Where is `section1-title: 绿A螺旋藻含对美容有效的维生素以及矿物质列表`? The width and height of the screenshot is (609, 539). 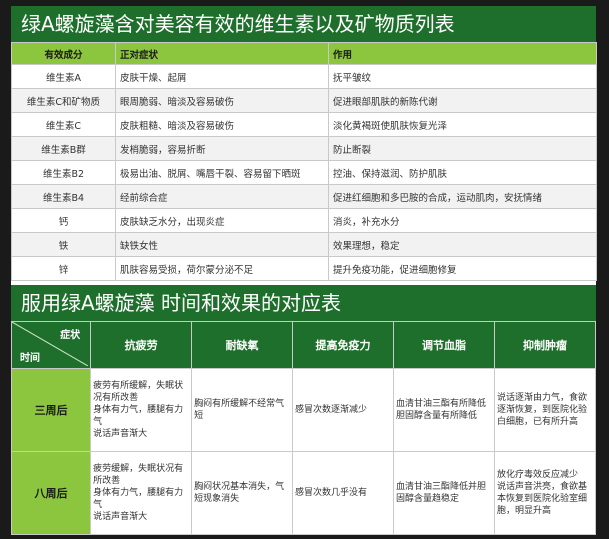 section1-title: 绿A螺旋藻含对美容有效的维生素以及矿物质列表 is located at coordinates (303, 24).